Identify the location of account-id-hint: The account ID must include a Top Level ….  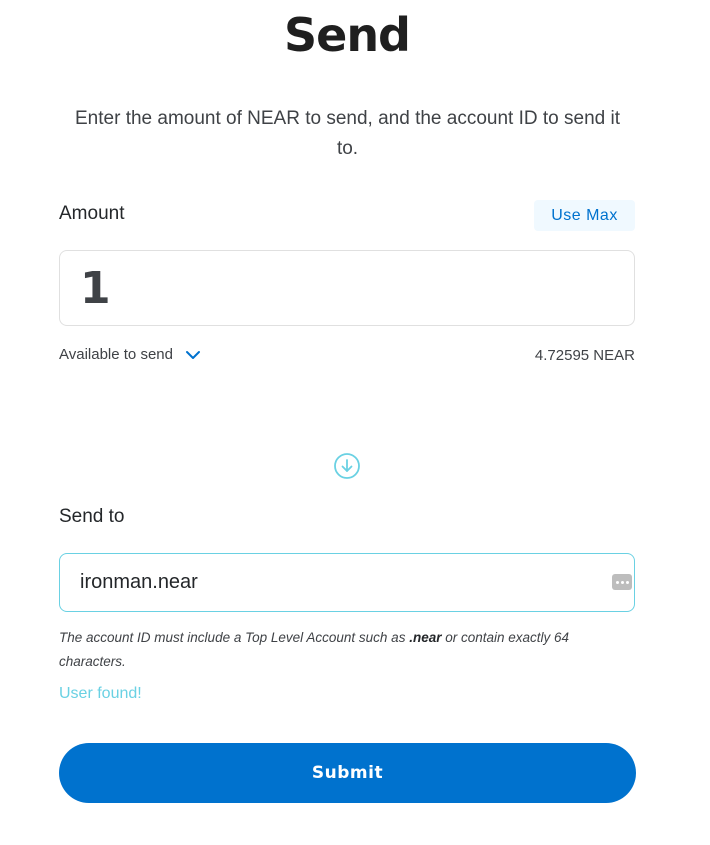
(339, 650).